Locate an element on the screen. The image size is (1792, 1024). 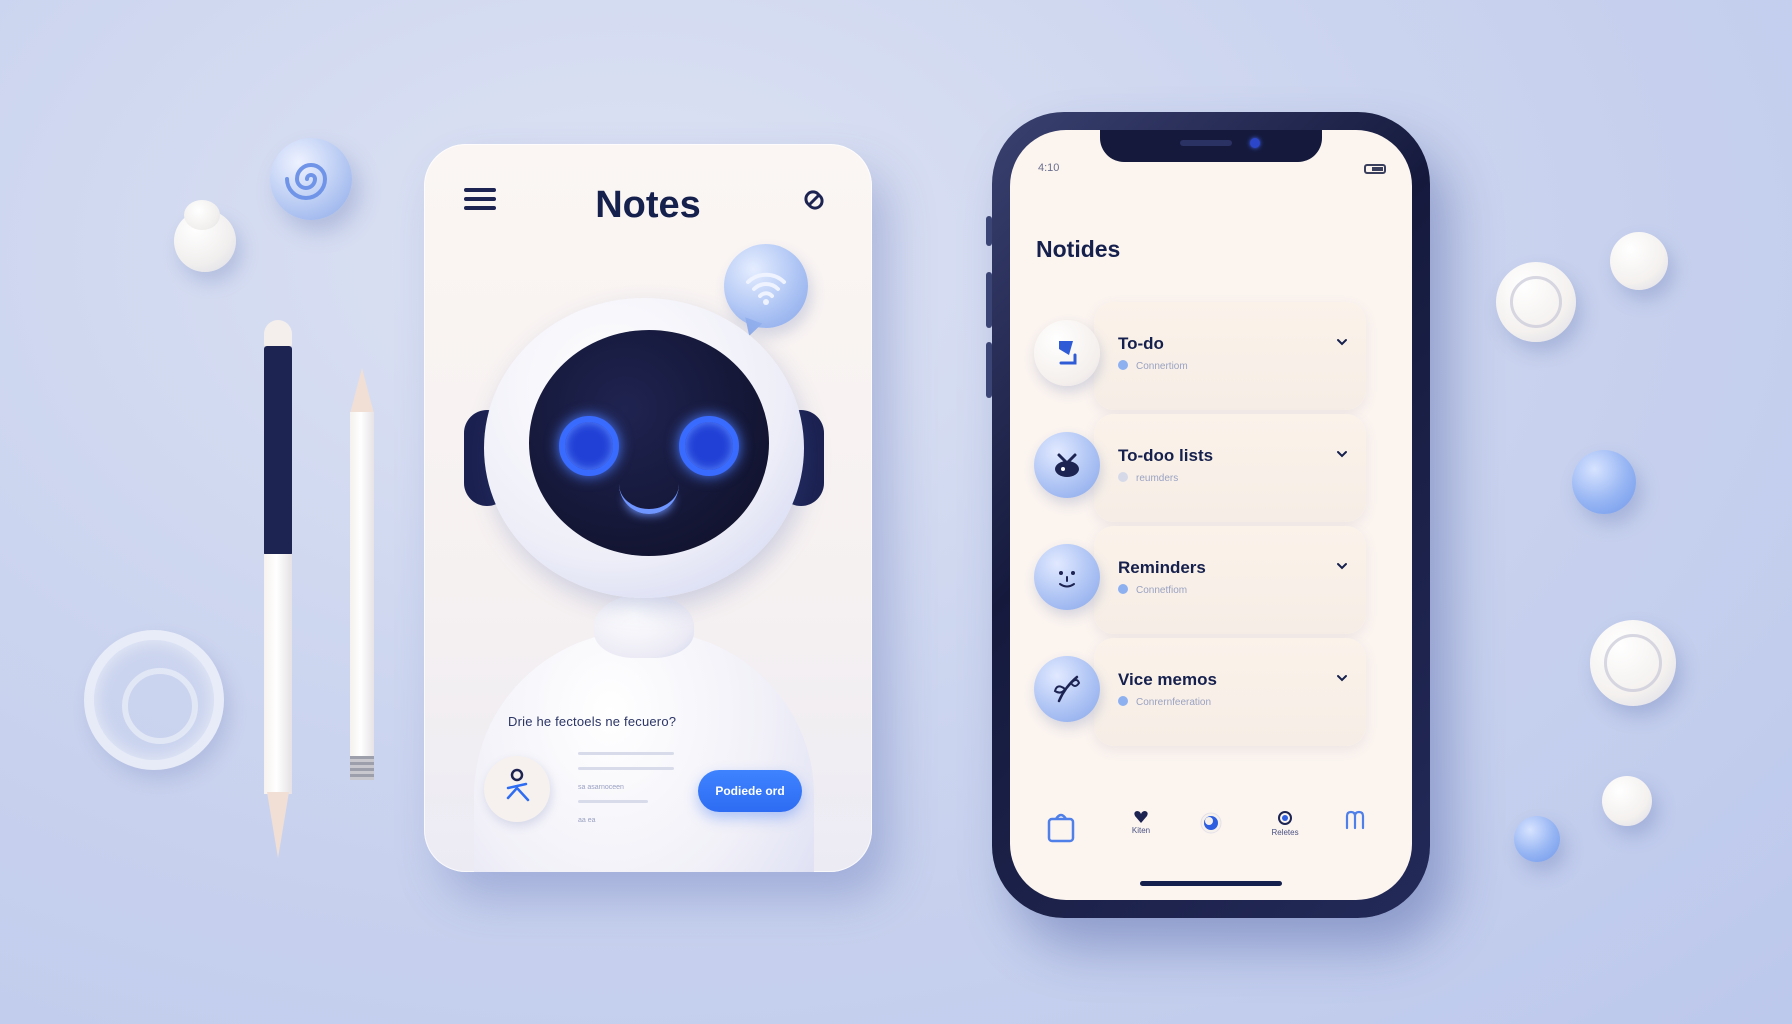
list-item-card: Vice memos Conrernfeeration is located at coordinates (1230, 692).